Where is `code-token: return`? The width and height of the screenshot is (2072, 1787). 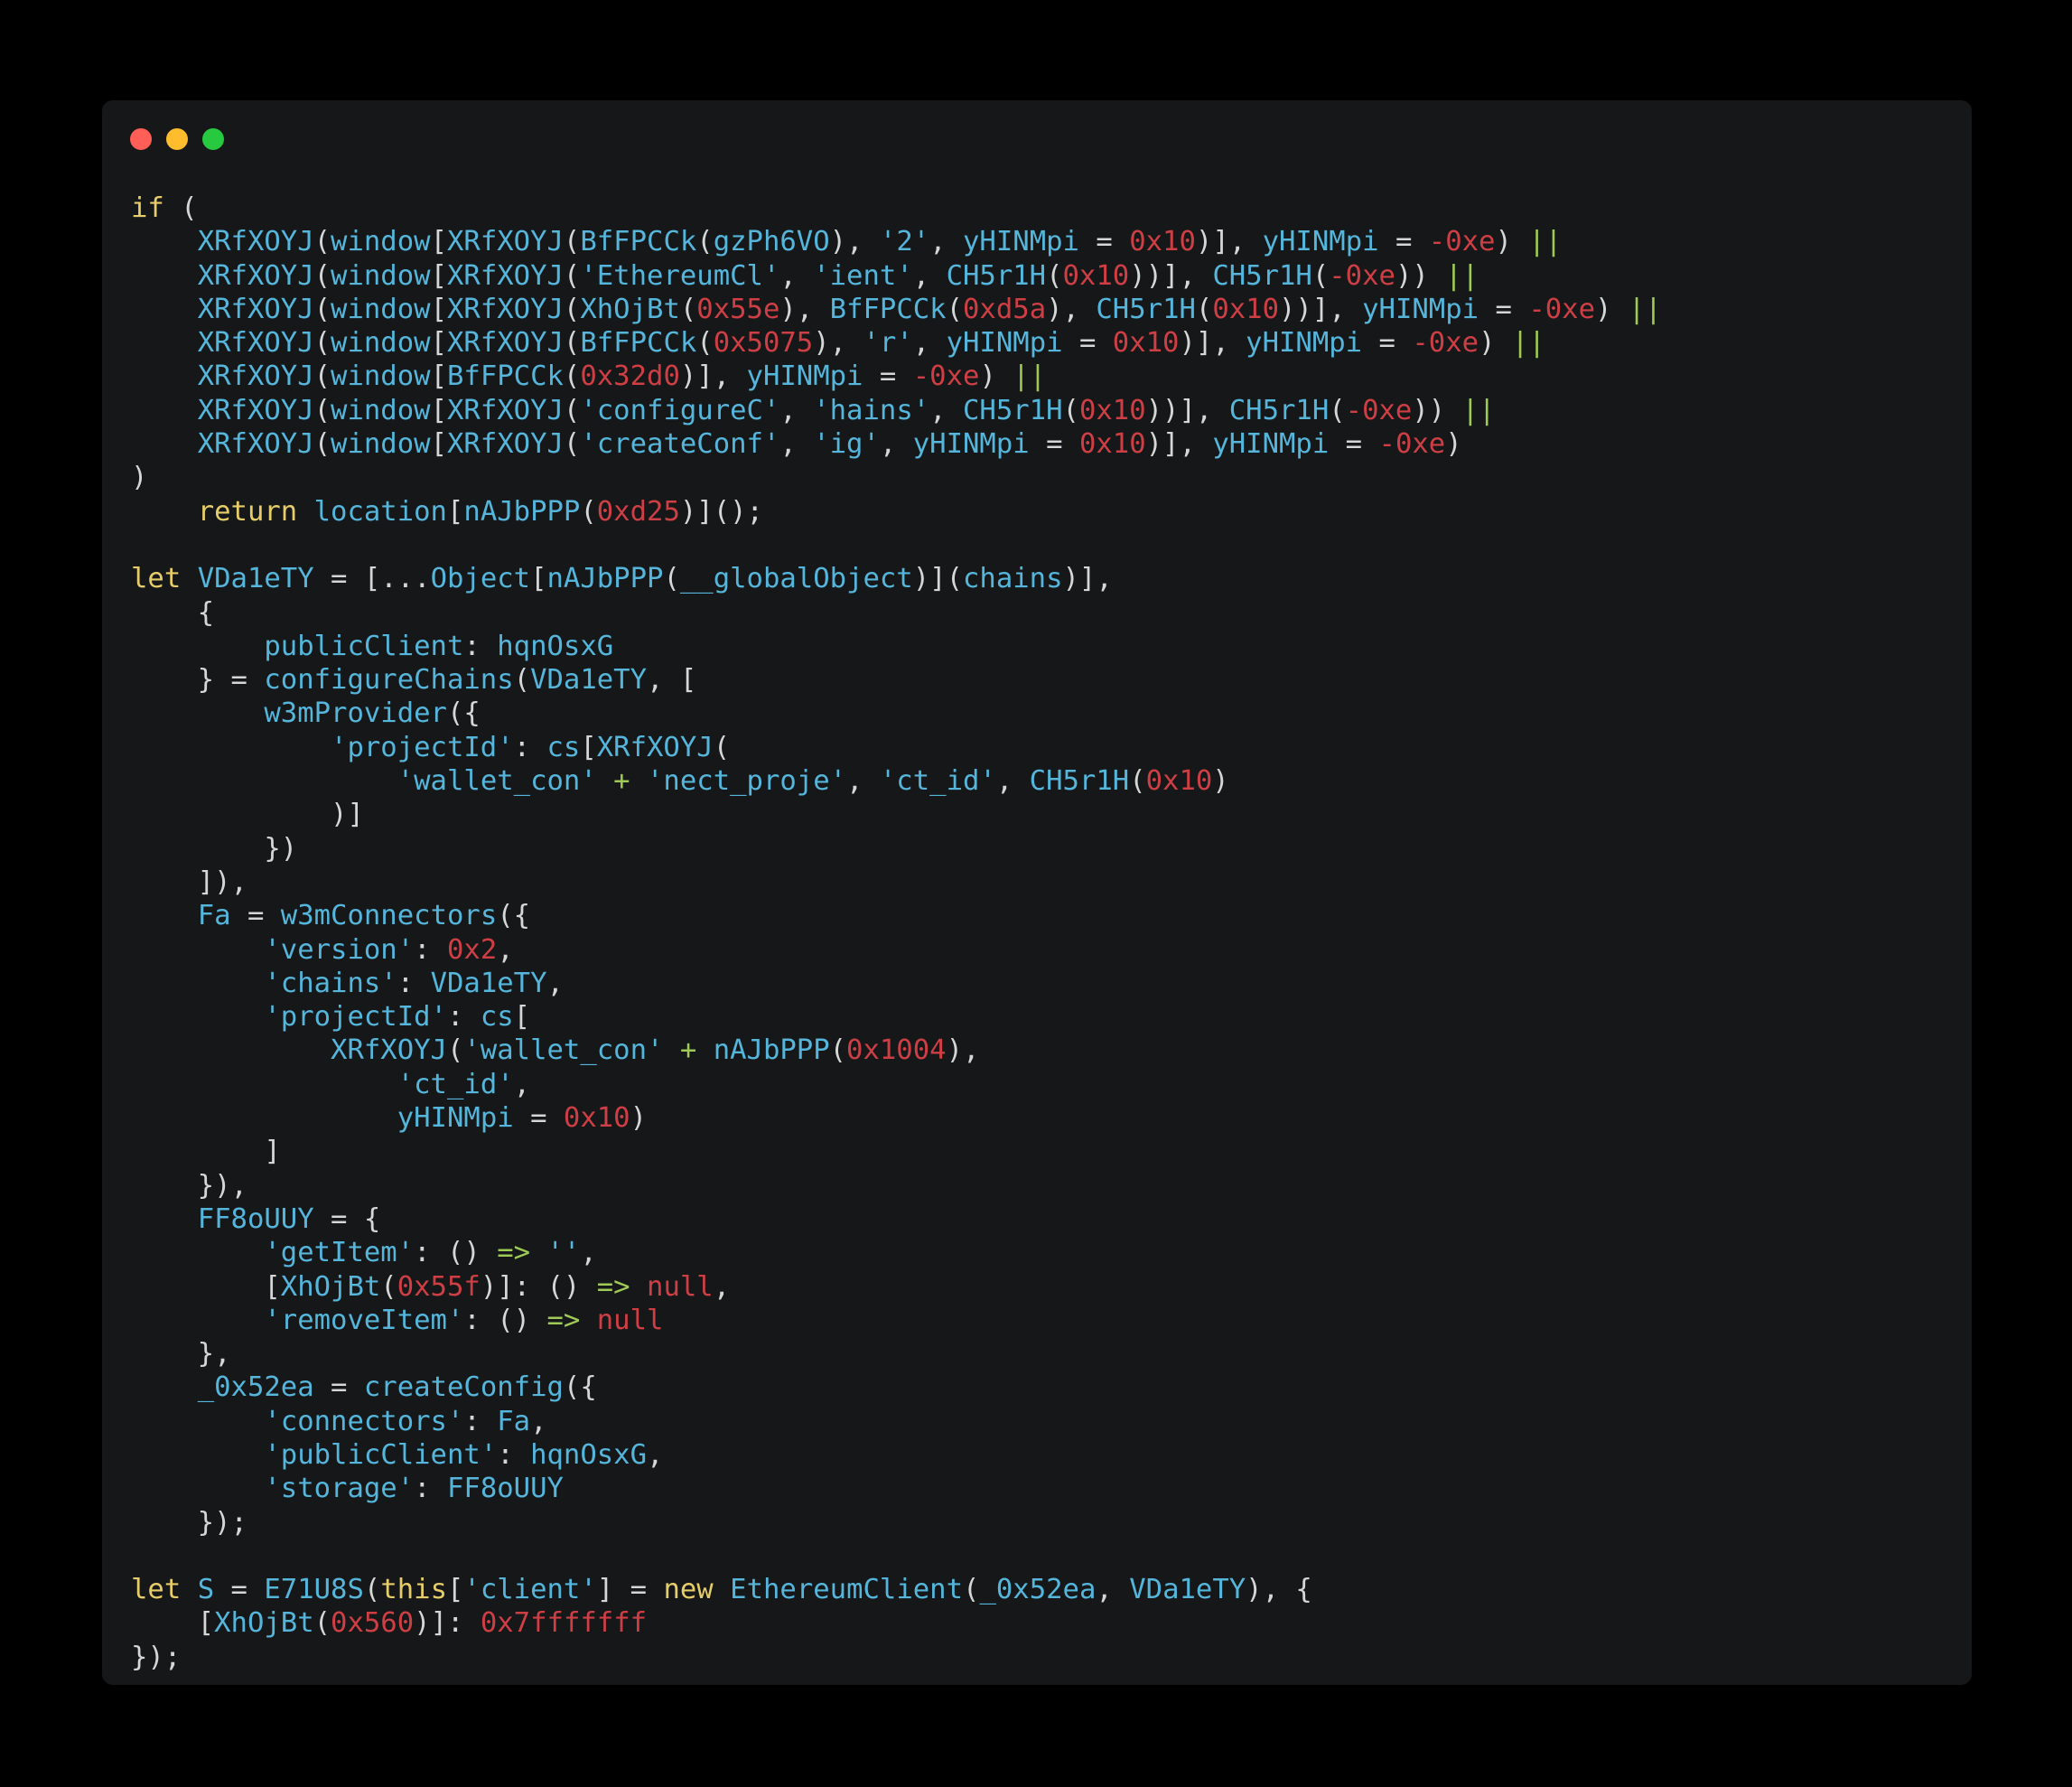 code-token: return is located at coordinates (248, 511).